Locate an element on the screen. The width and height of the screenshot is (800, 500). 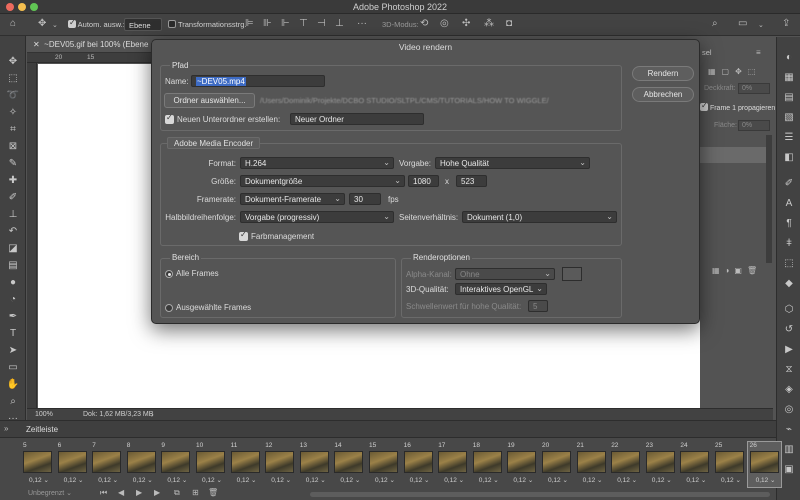
brush-tool: ✐ is located at coordinates (13, 198).